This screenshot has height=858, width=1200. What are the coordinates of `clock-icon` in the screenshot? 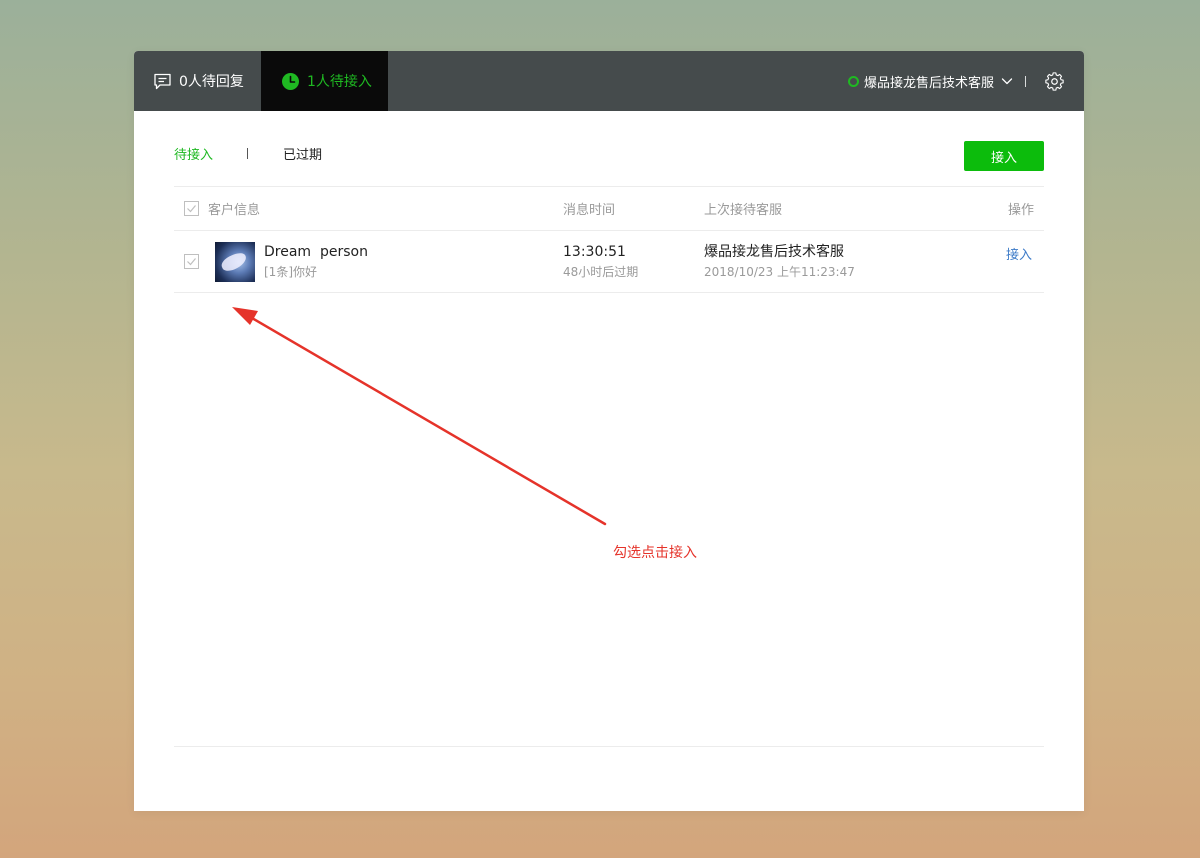 It's located at (290, 81).